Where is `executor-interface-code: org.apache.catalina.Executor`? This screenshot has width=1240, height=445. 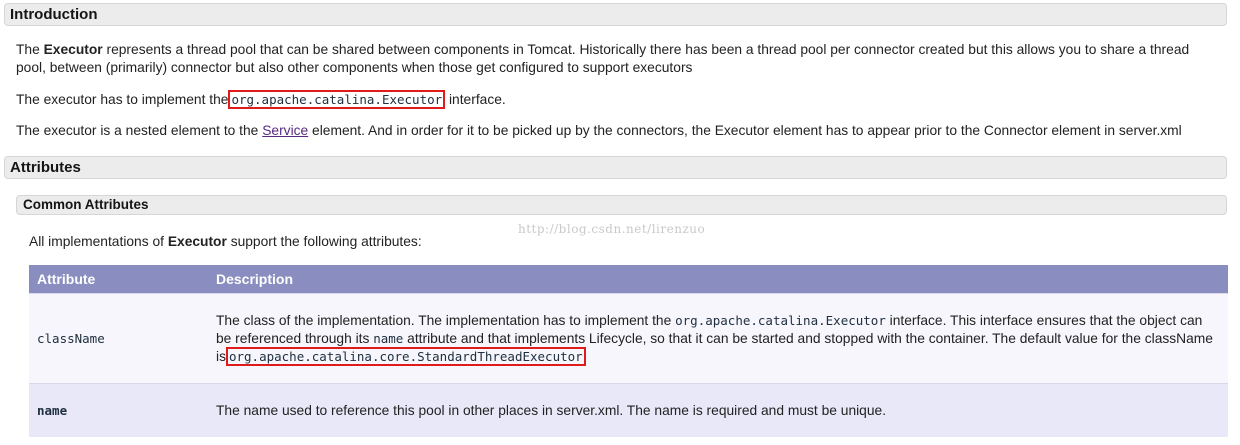 executor-interface-code: org.apache.catalina.Executor is located at coordinates (780, 320).